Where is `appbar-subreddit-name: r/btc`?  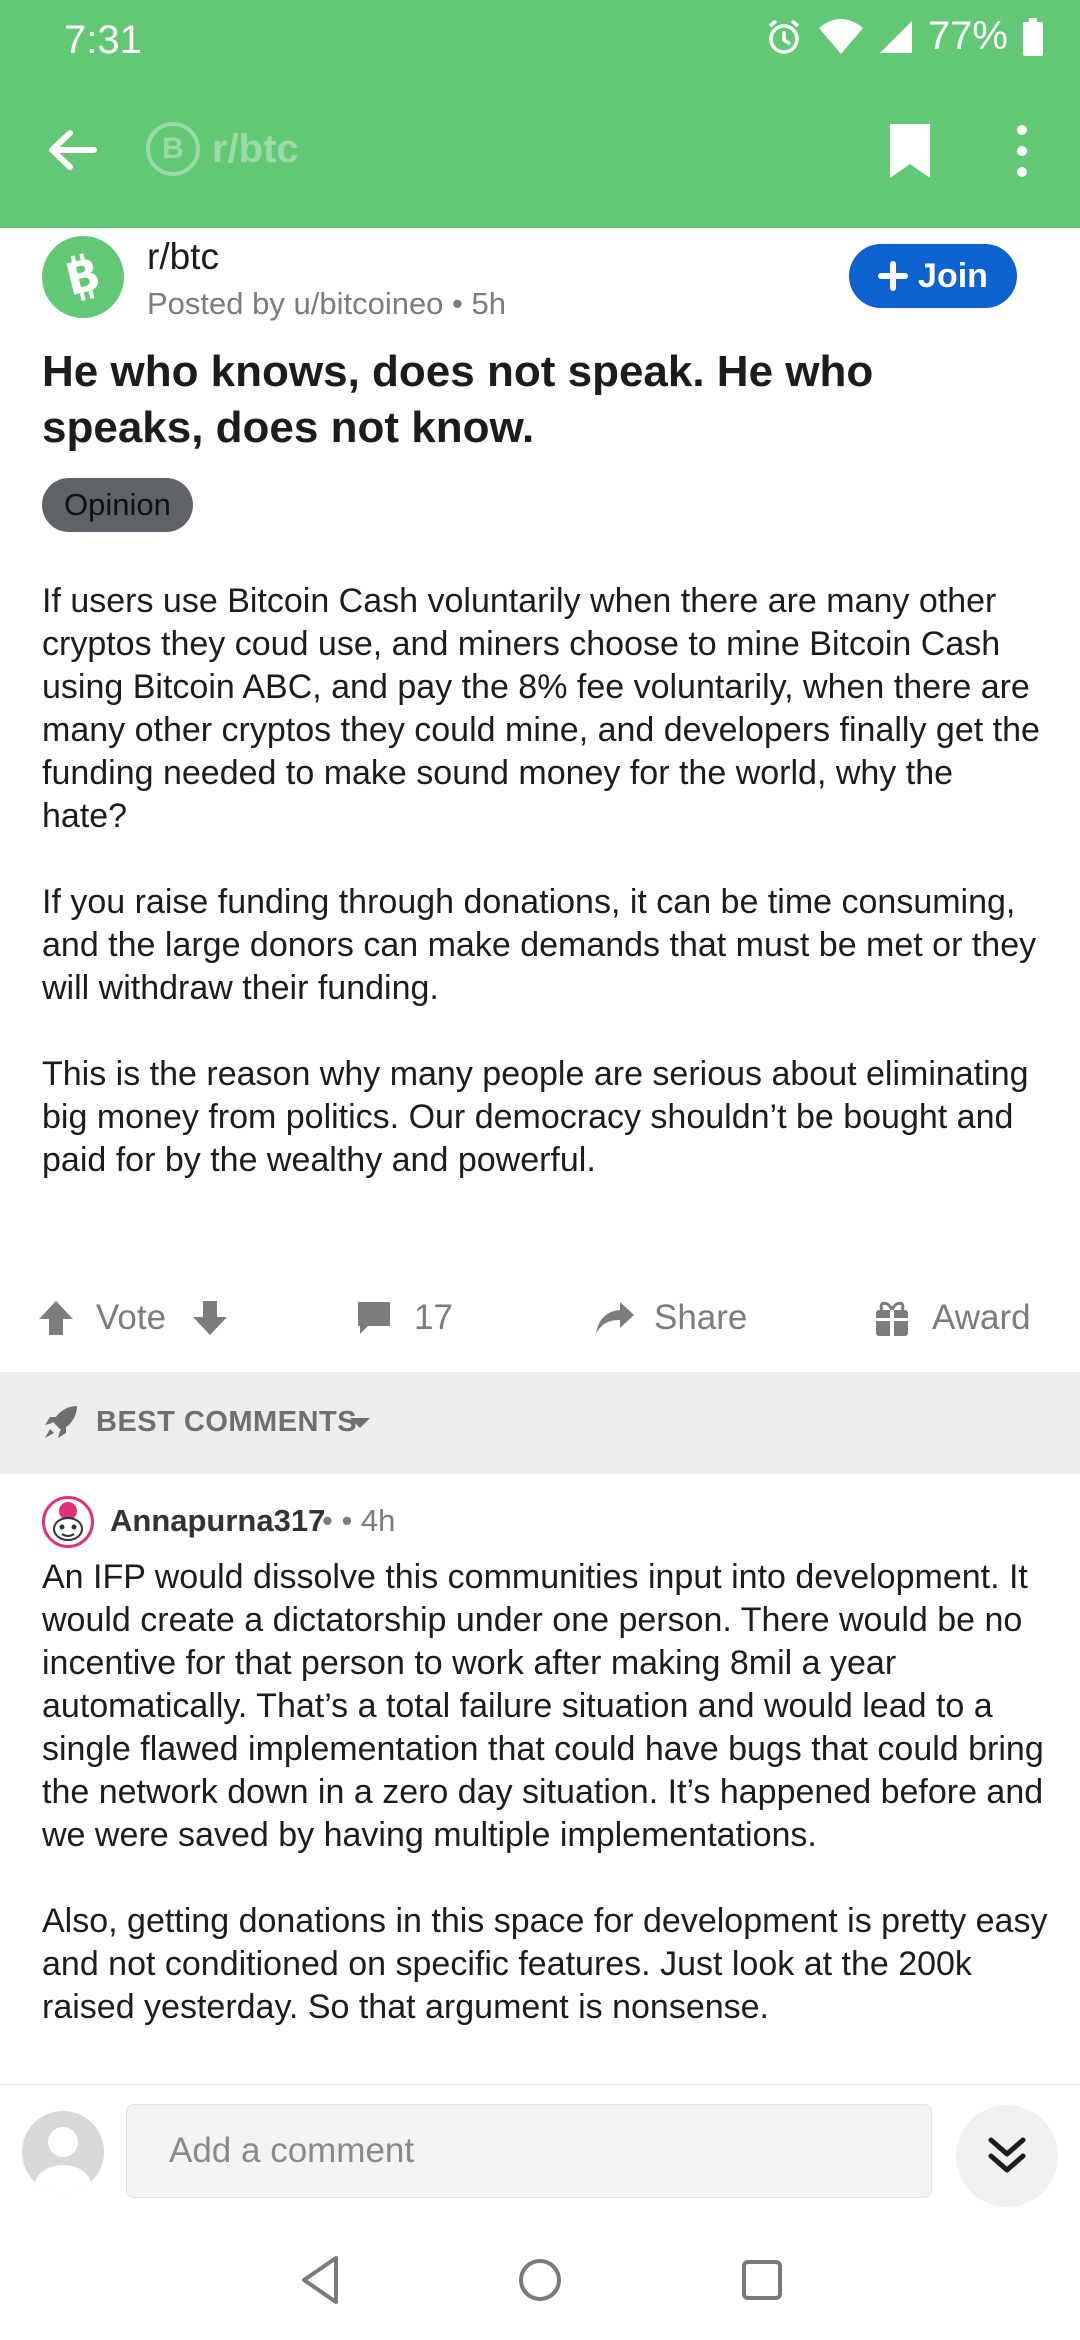 appbar-subreddit-name: r/btc is located at coordinates (255, 148).